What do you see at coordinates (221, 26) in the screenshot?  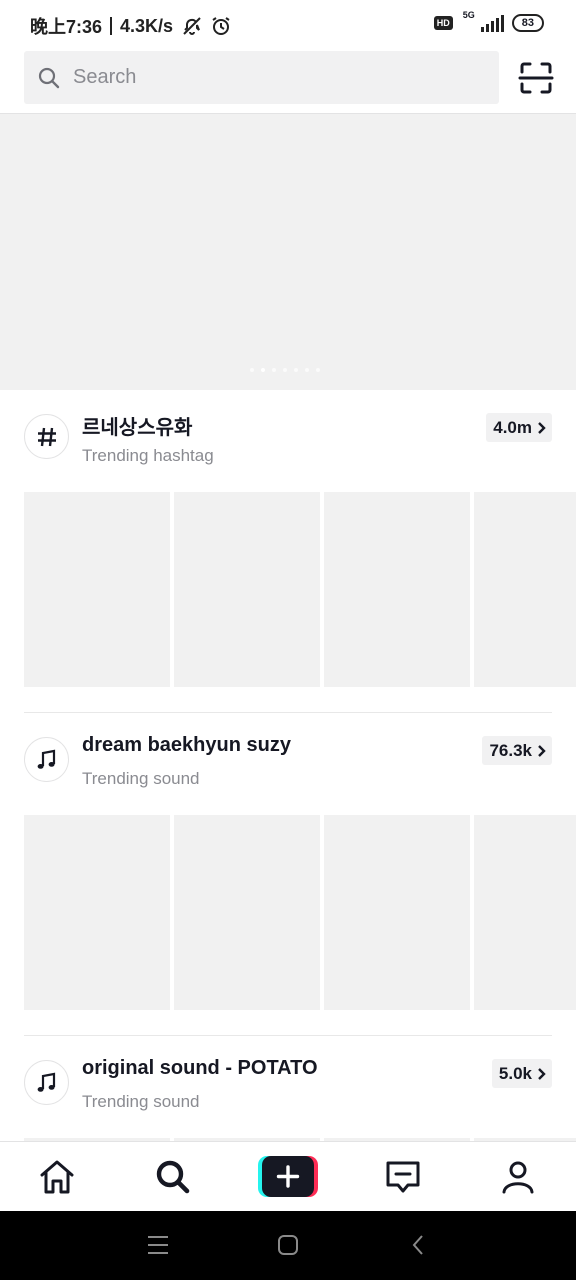 I see `alarm-icon` at bounding box center [221, 26].